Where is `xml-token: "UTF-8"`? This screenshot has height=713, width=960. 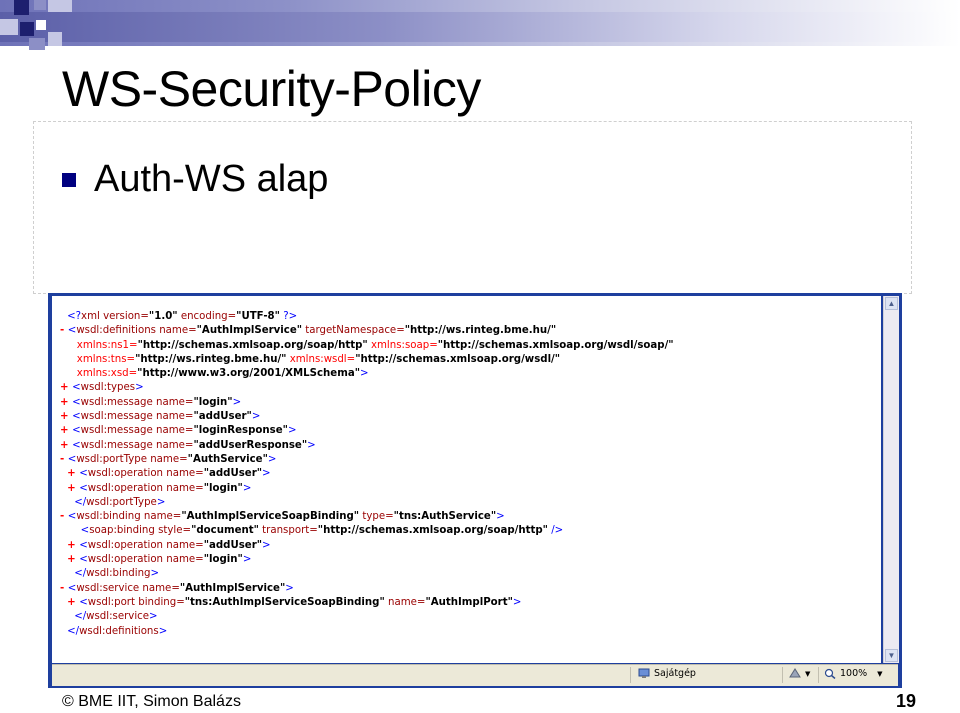
xml-token: "UTF-8" is located at coordinates (258, 316).